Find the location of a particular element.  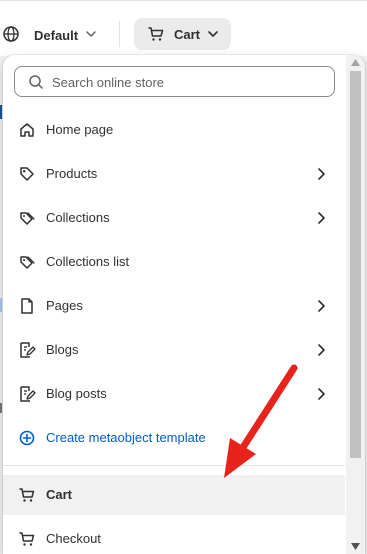

menu-item-label: Collections is located at coordinates (78, 217).